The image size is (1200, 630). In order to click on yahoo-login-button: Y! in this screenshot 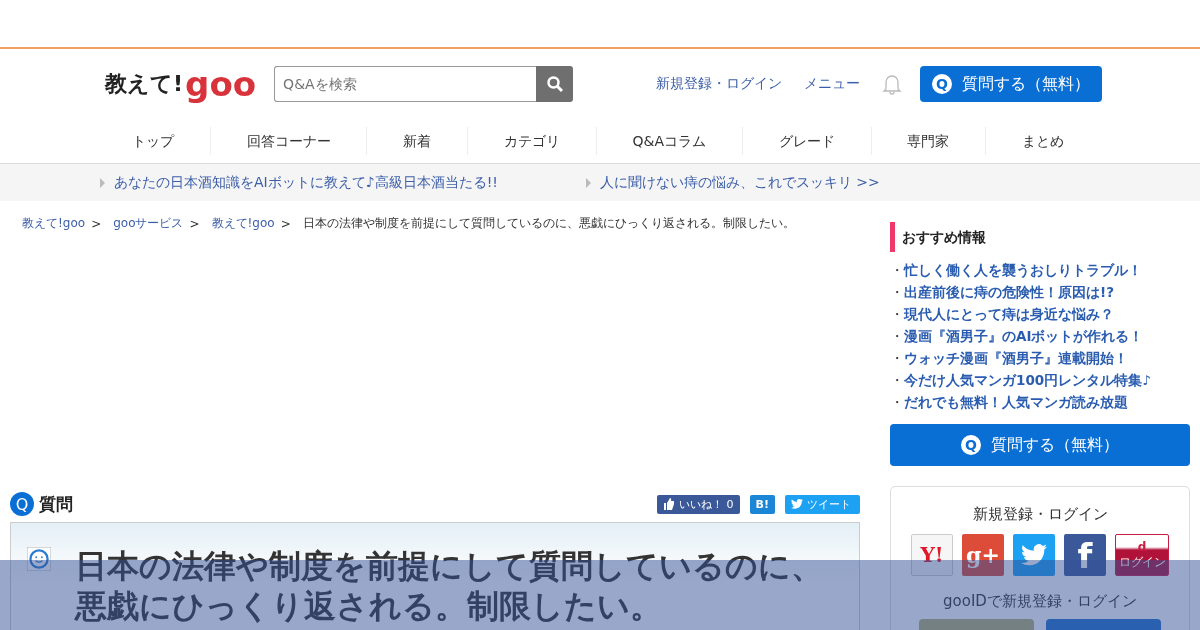, I will do `click(932, 555)`.